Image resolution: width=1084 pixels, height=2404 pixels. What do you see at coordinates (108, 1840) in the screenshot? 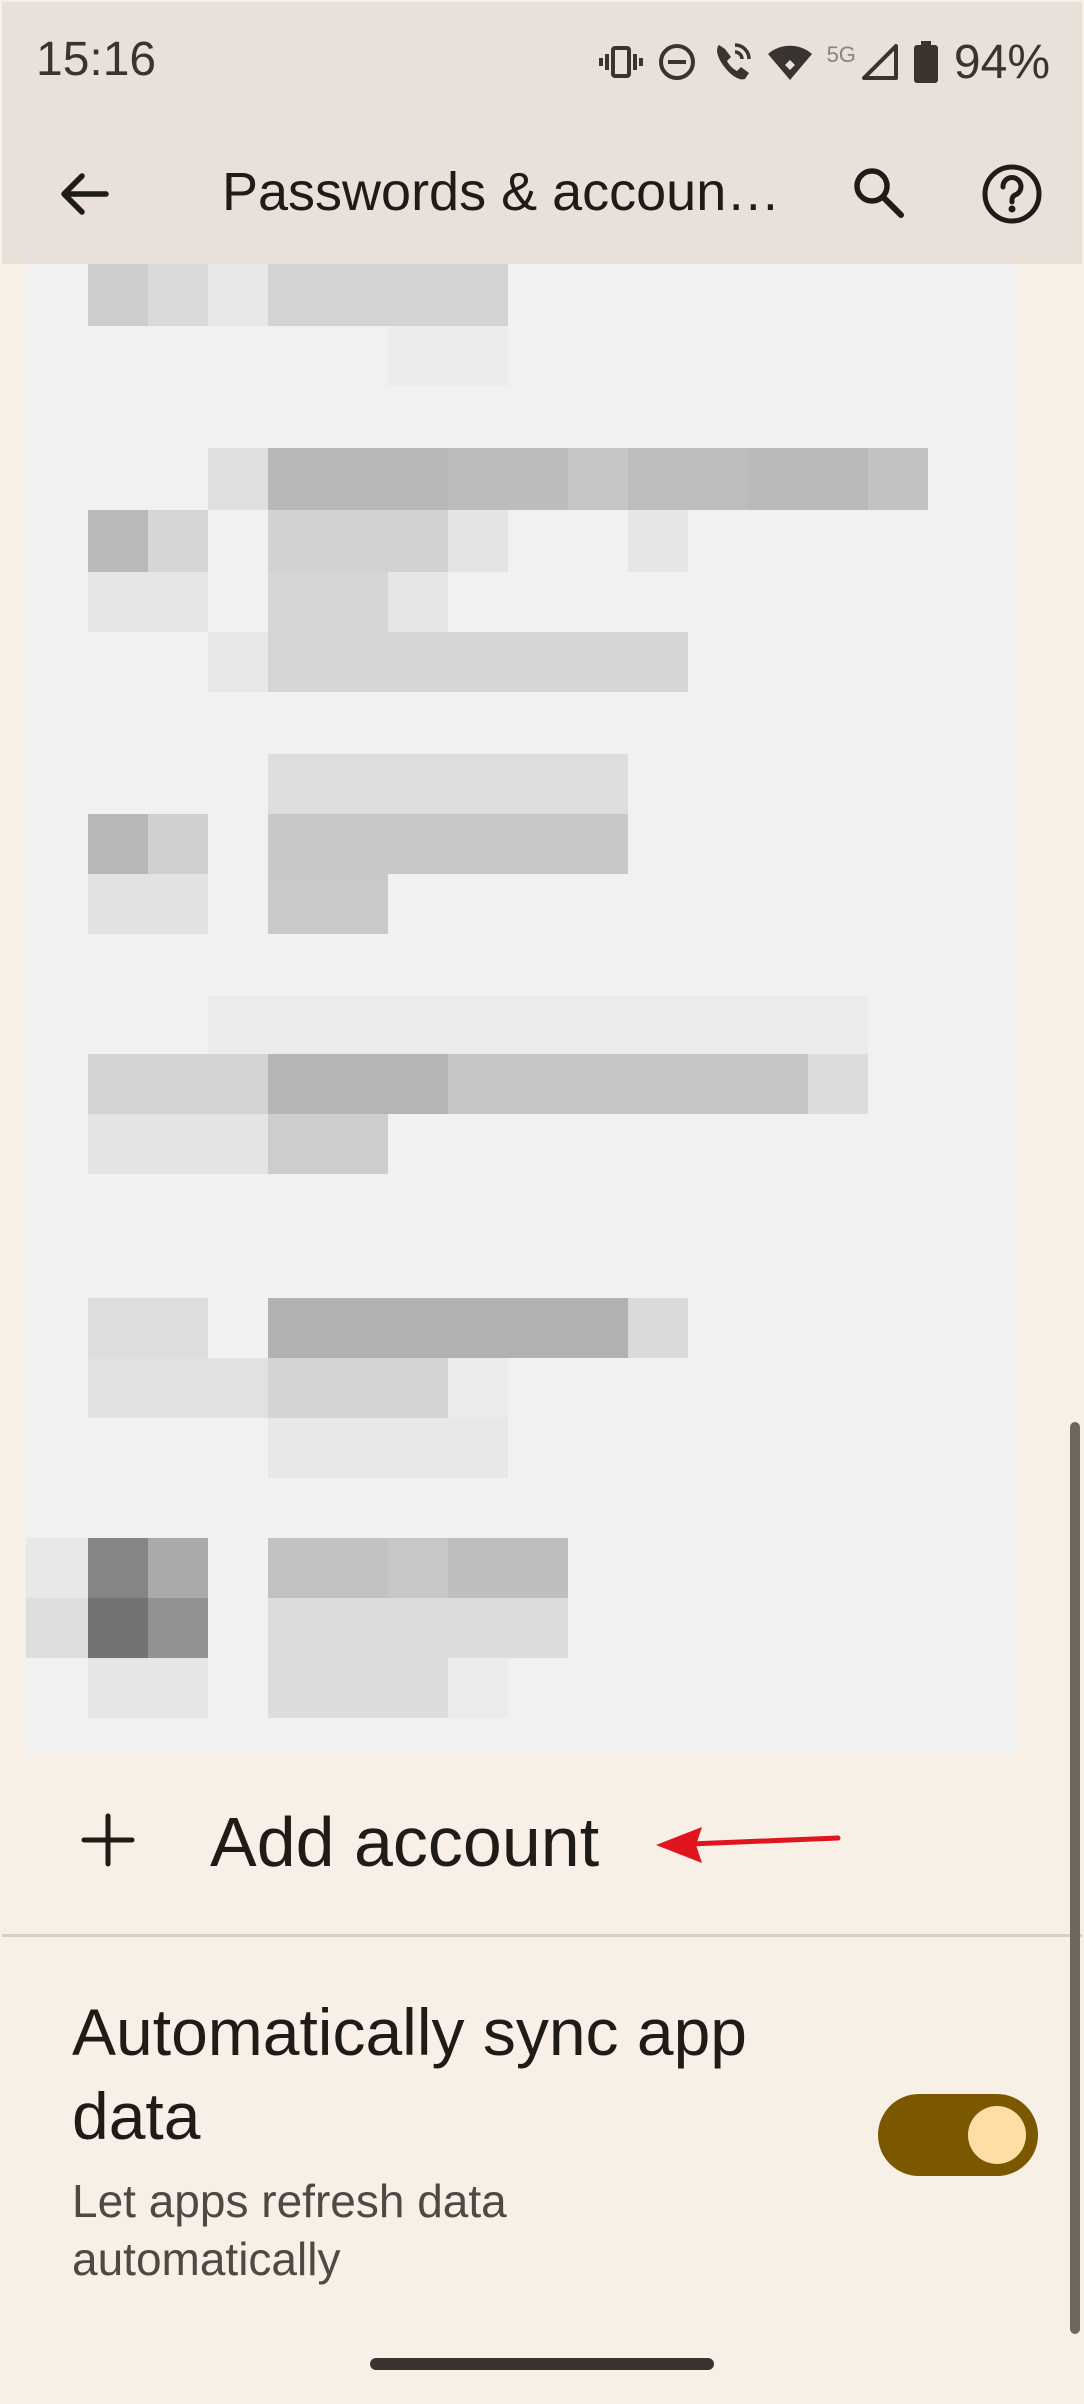
I see `plus-icon` at bounding box center [108, 1840].